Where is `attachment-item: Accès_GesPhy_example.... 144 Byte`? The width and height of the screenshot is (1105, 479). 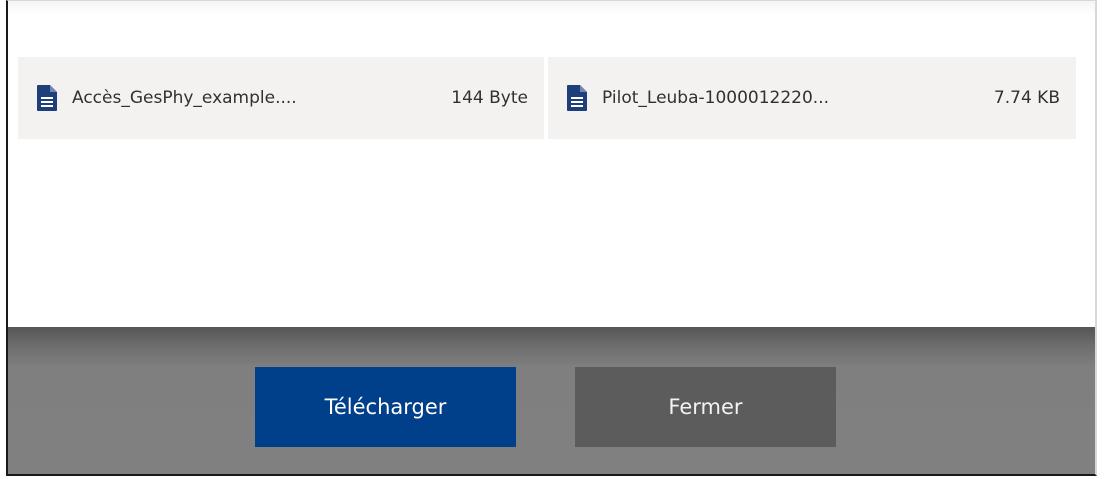 attachment-item: Accès_GesPhy_example.... 144 Byte is located at coordinates (281, 98).